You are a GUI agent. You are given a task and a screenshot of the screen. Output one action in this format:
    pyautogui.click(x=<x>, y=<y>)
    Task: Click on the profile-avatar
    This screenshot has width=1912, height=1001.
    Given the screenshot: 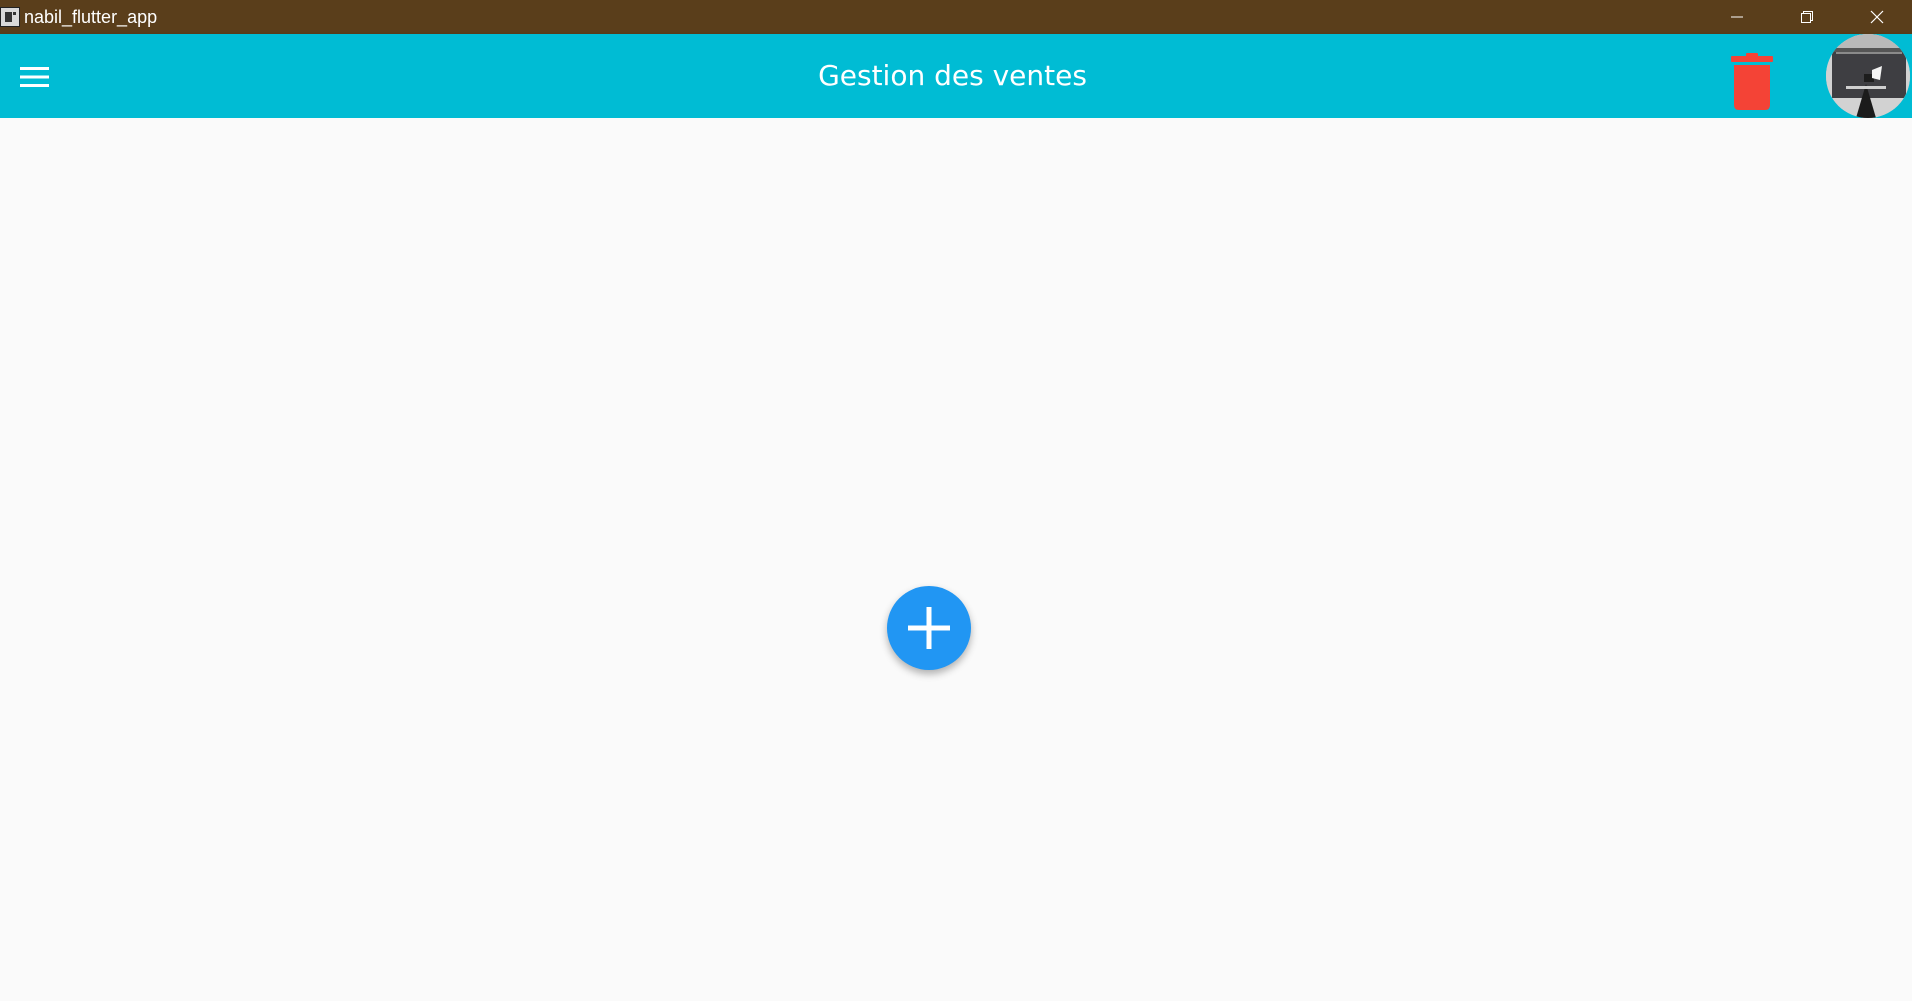 What is the action you would take?
    pyautogui.click(x=1868, y=76)
    